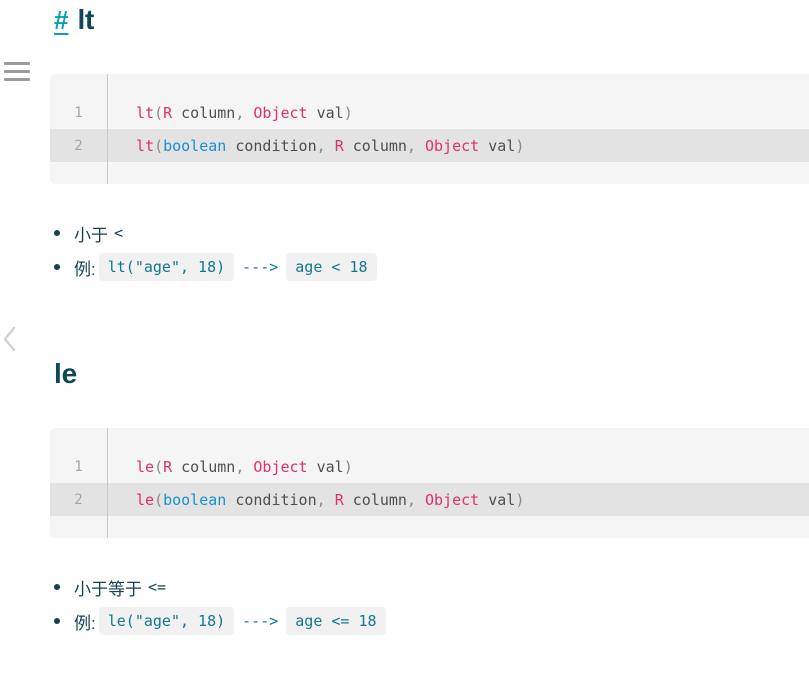  What do you see at coordinates (119, 233) in the screenshot?
I see `operator-symbol: <` at bounding box center [119, 233].